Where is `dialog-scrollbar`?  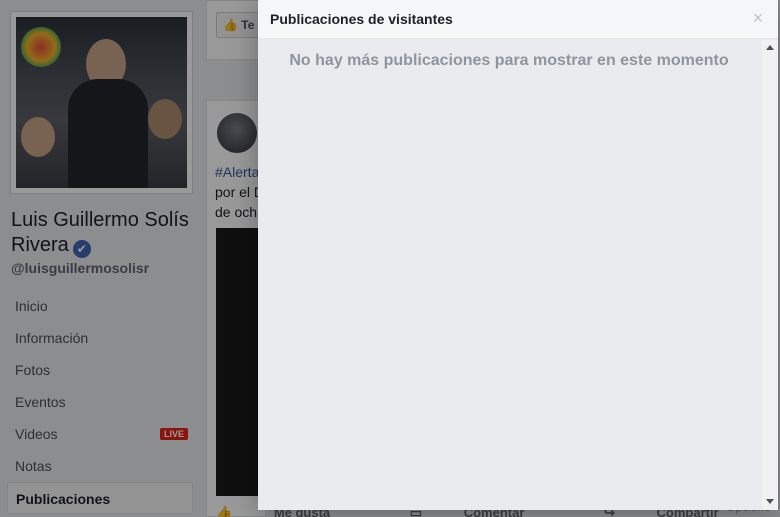 dialog-scrollbar is located at coordinates (770, 275).